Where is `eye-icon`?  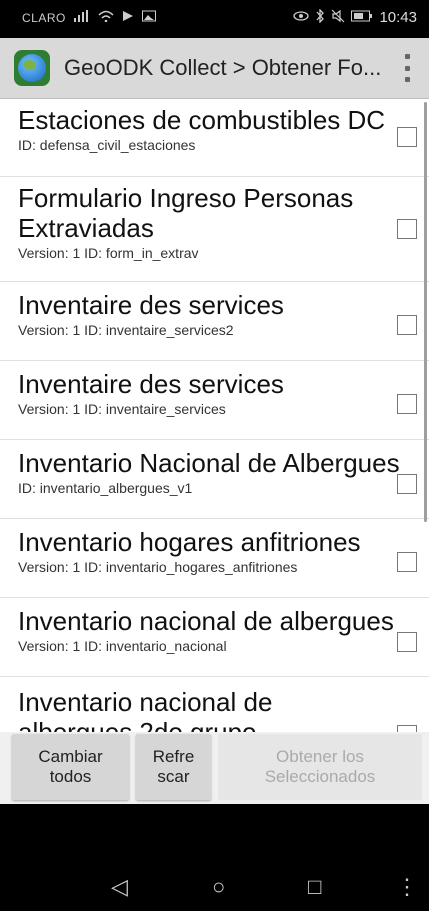
eye-icon is located at coordinates (301, 17).